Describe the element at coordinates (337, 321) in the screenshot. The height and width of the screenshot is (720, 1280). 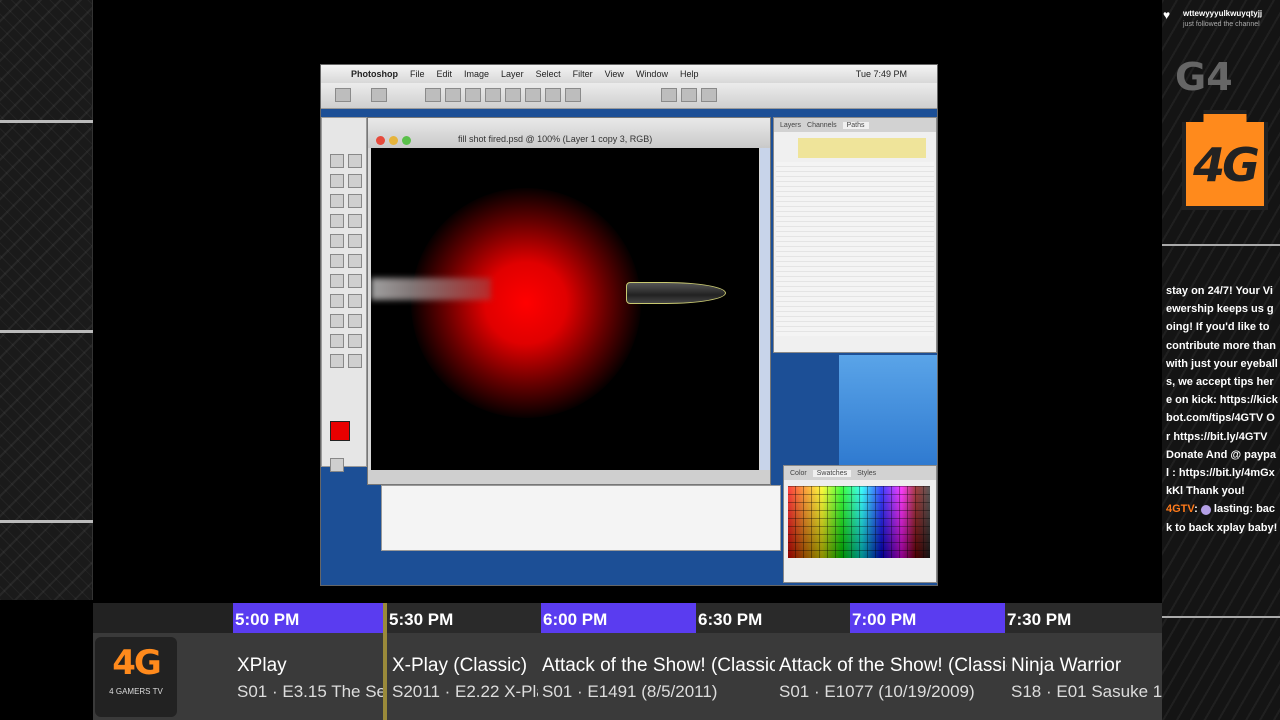
I see `pen-tool-icon` at that location.